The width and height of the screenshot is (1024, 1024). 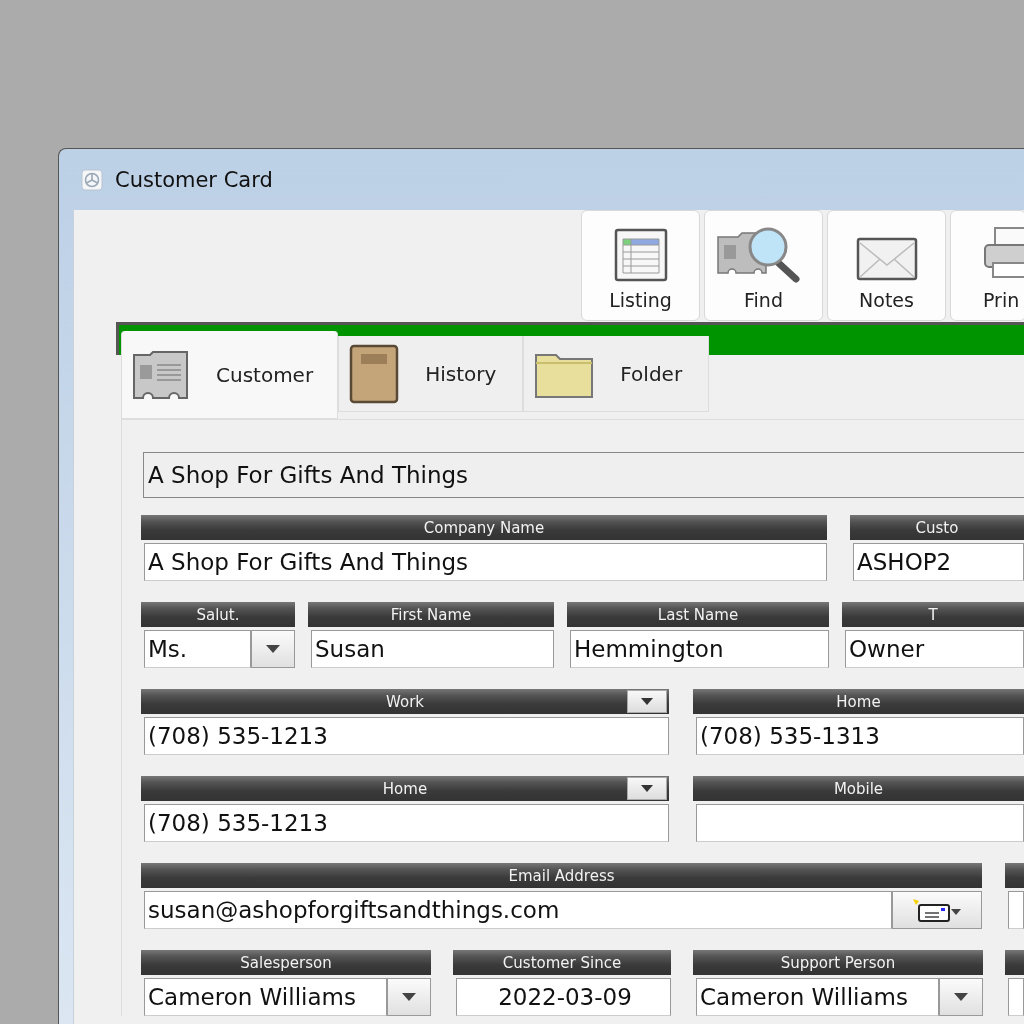 I want to click on input-field: Hemmington, so click(x=699, y=649).